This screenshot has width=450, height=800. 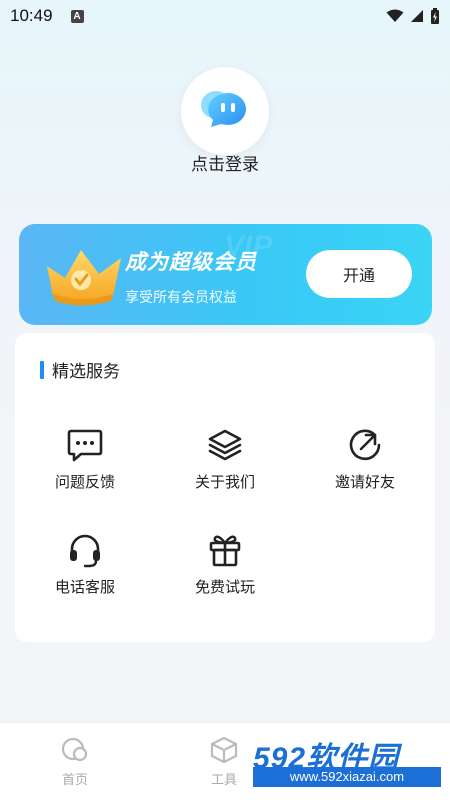 I want to click on headset-icon, so click(x=85, y=551).